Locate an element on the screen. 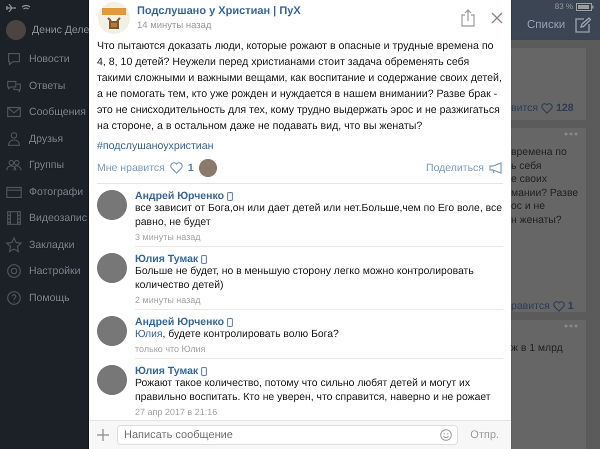 This screenshot has height=449, width=600. like-count: 128 is located at coordinates (565, 108).